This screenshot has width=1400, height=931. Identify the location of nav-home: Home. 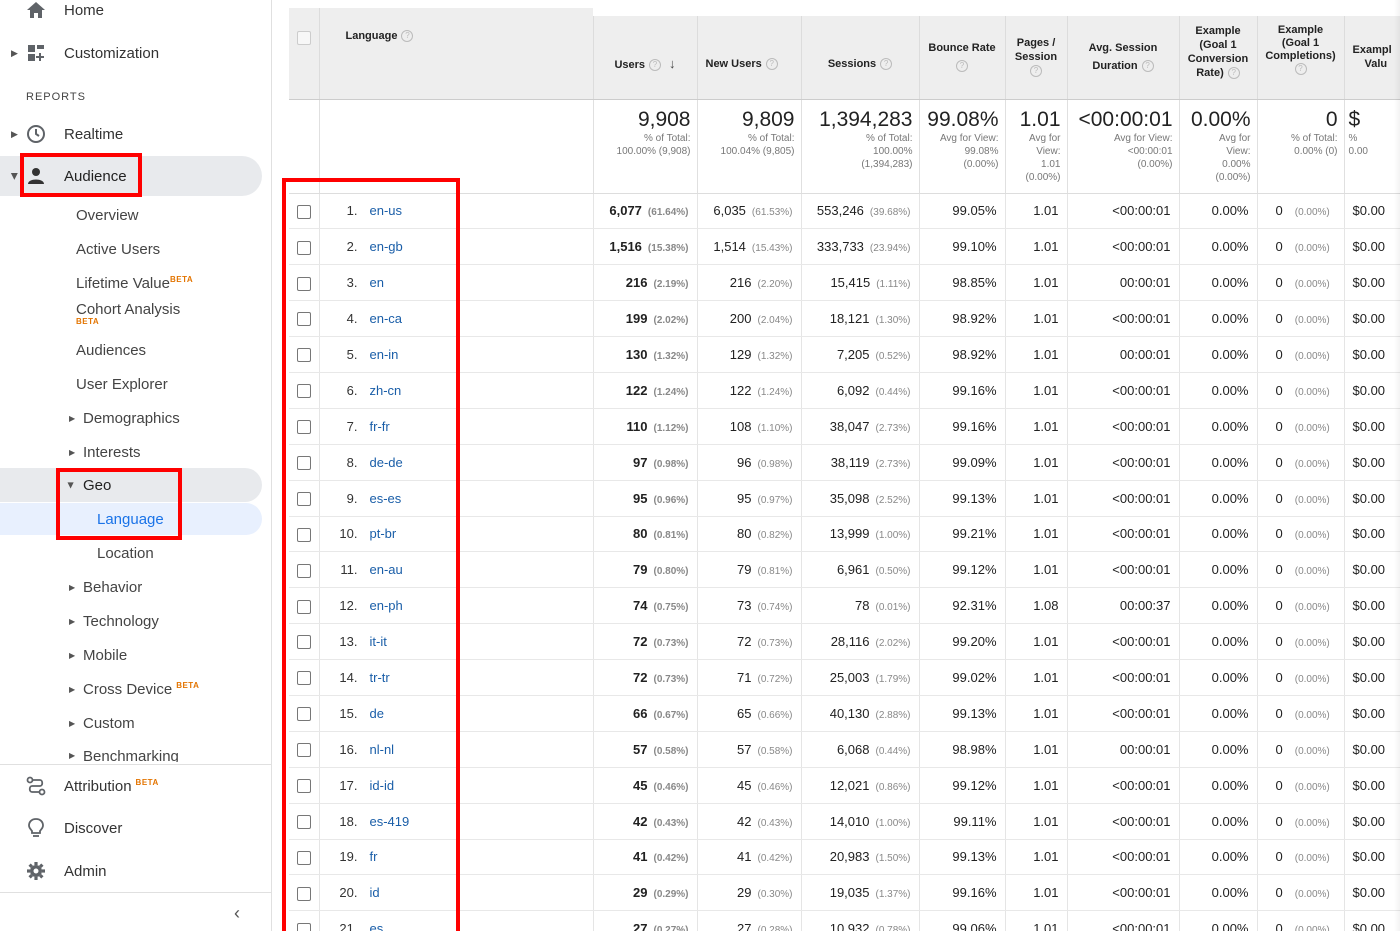
(135, 15).